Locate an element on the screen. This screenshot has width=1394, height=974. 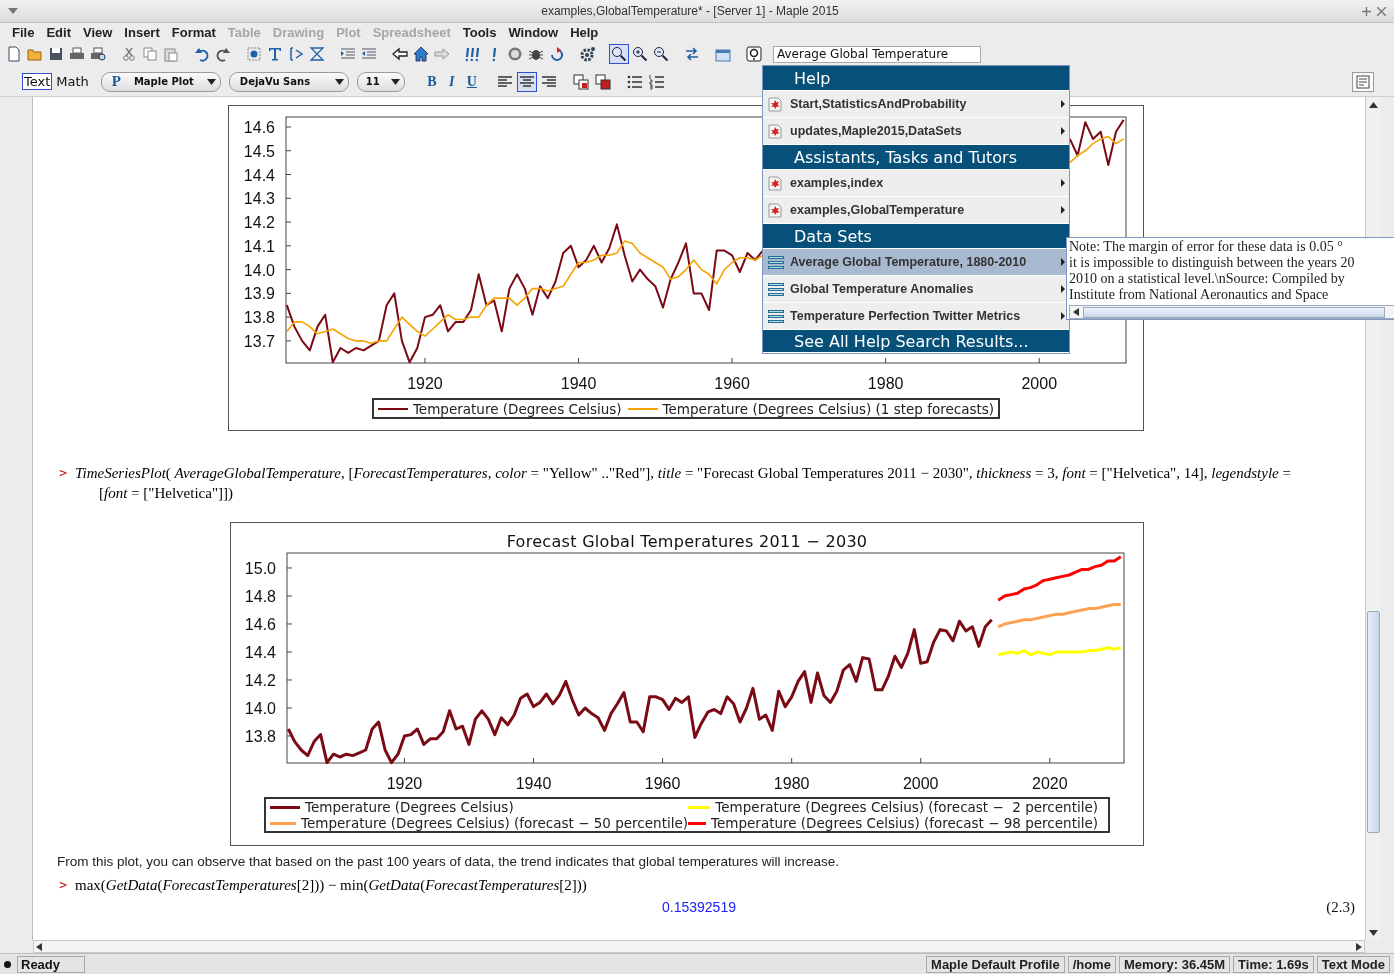
menu-item: Format is located at coordinates (193, 32).